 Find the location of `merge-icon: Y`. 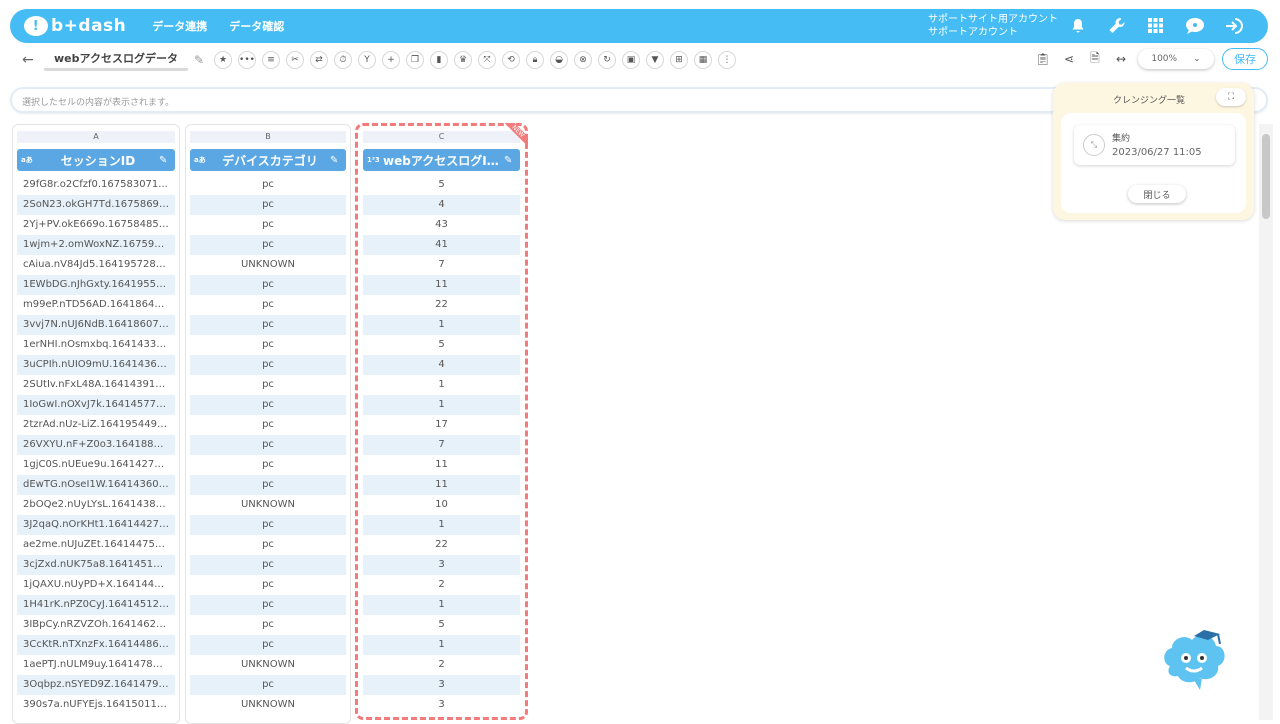

merge-icon: Y is located at coordinates (367, 60).